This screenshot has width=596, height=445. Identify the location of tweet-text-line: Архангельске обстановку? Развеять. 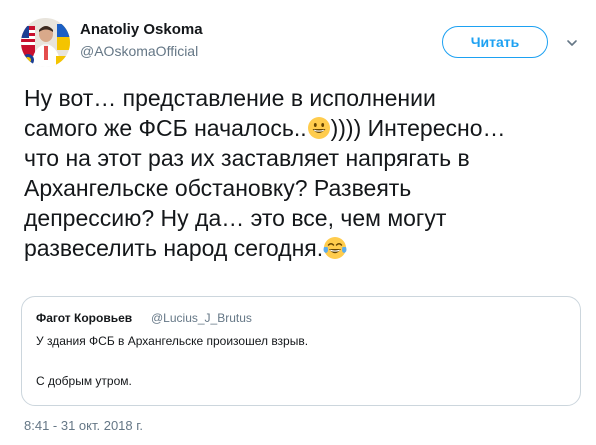
(218, 188).